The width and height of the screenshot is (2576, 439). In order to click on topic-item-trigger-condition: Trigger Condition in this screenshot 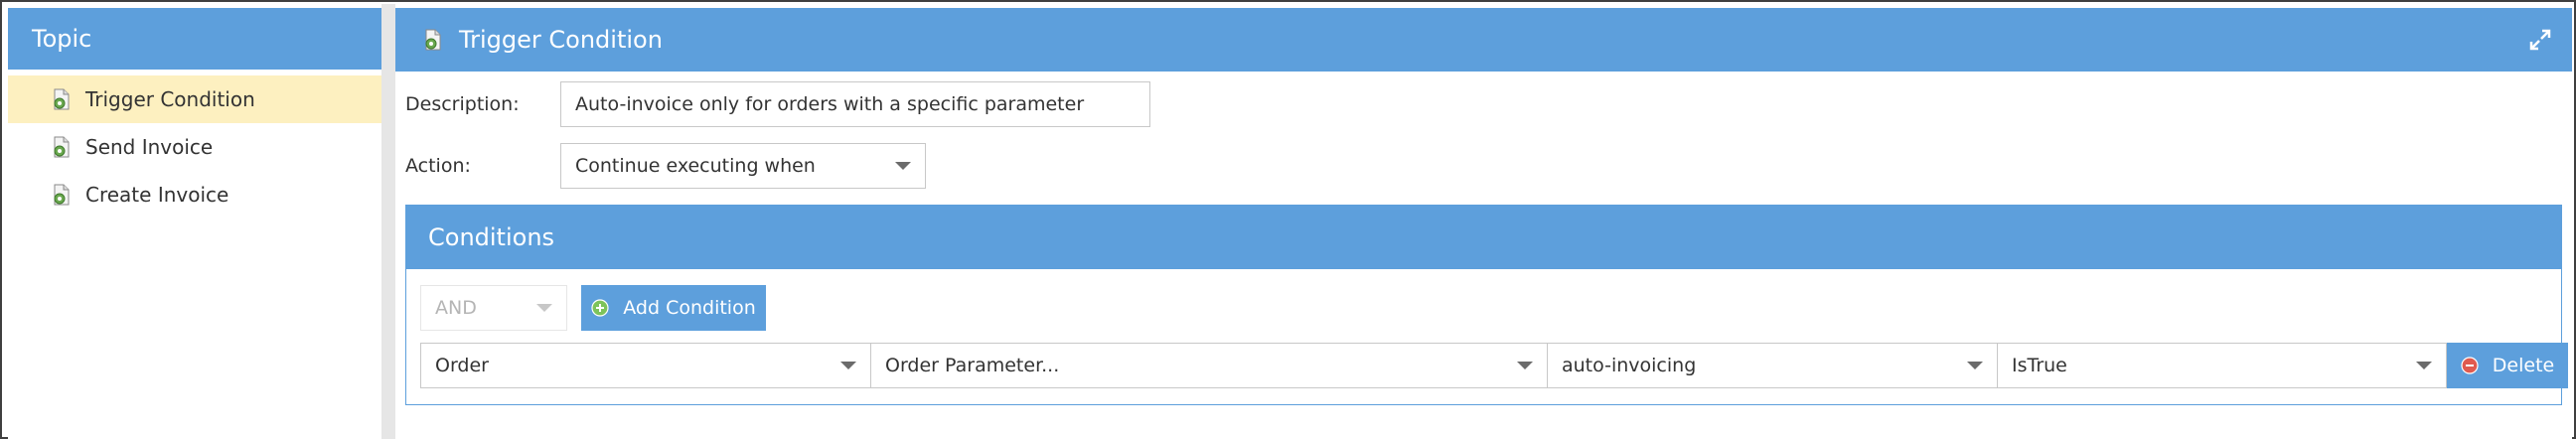, I will do `click(195, 99)`.